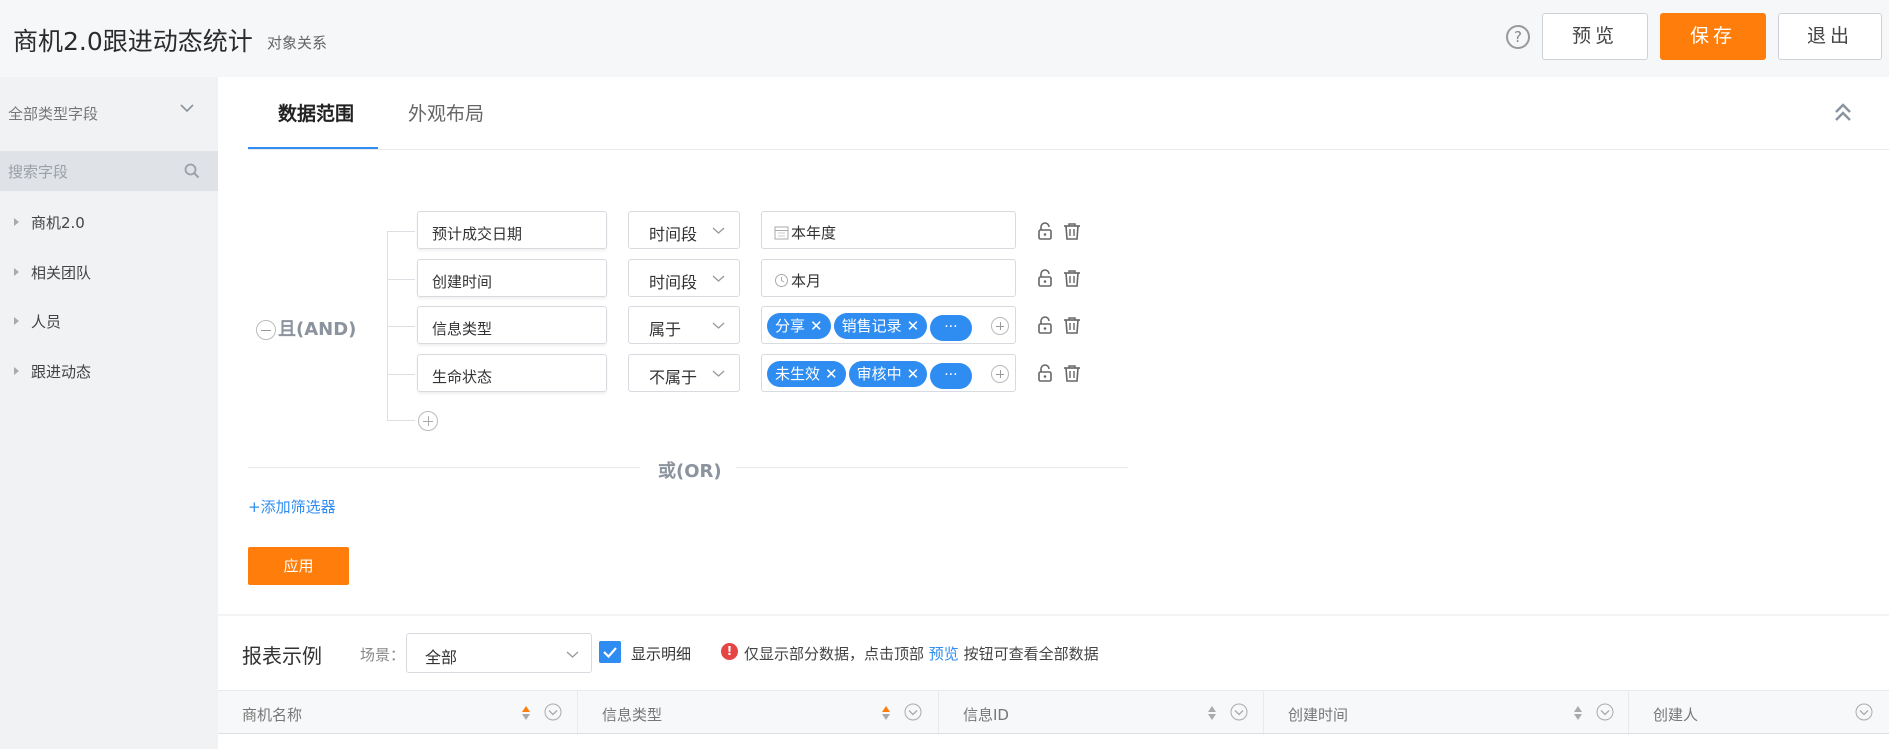 The width and height of the screenshot is (1889, 749). Describe the element at coordinates (49, 222) in the screenshot. I see `sidebar-item-opportunity: 商机2.0` at that location.